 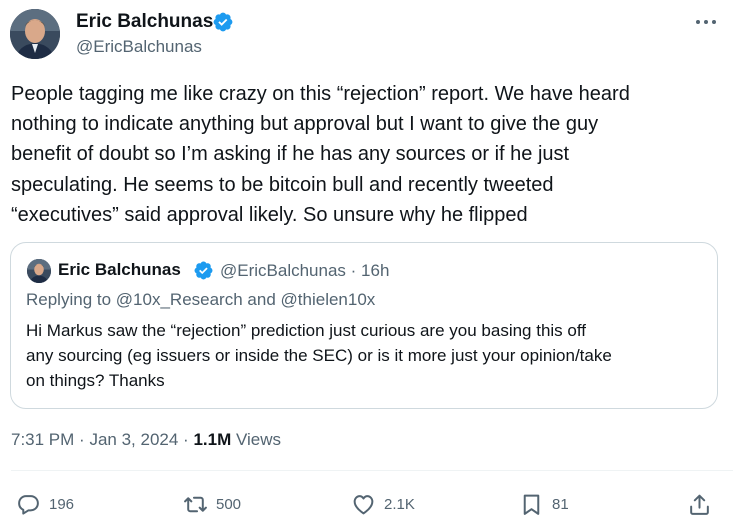 What do you see at coordinates (544, 504) in the screenshot?
I see `bookmark-button: 81` at bounding box center [544, 504].